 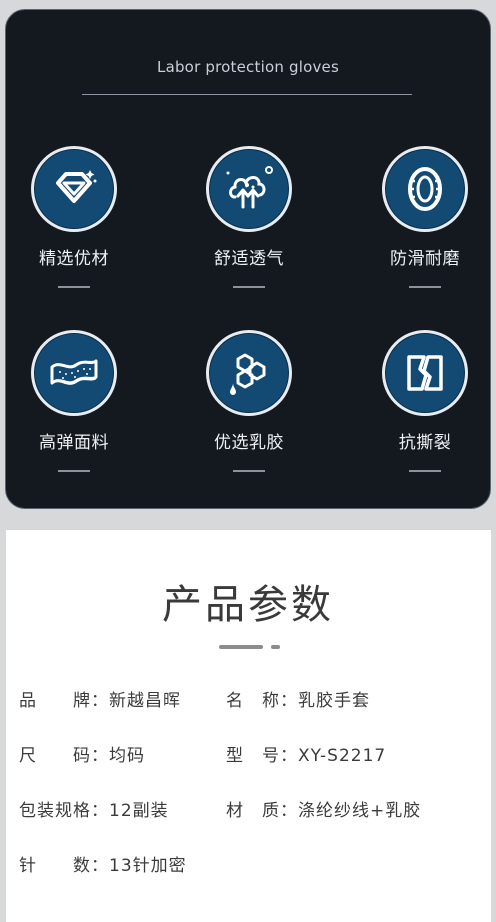 I want to click on feature-label: 抗撕裂, so click(x=425, y=443).